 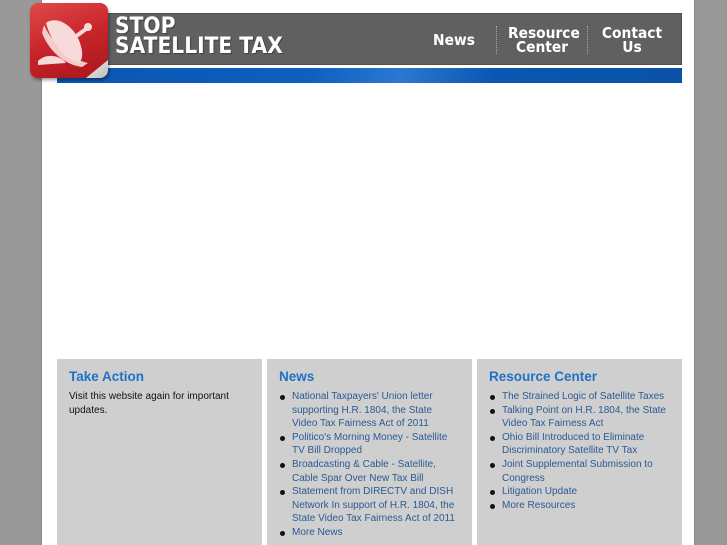 I want to click on take-action-title: Take Action, so click(x=107, y=376).